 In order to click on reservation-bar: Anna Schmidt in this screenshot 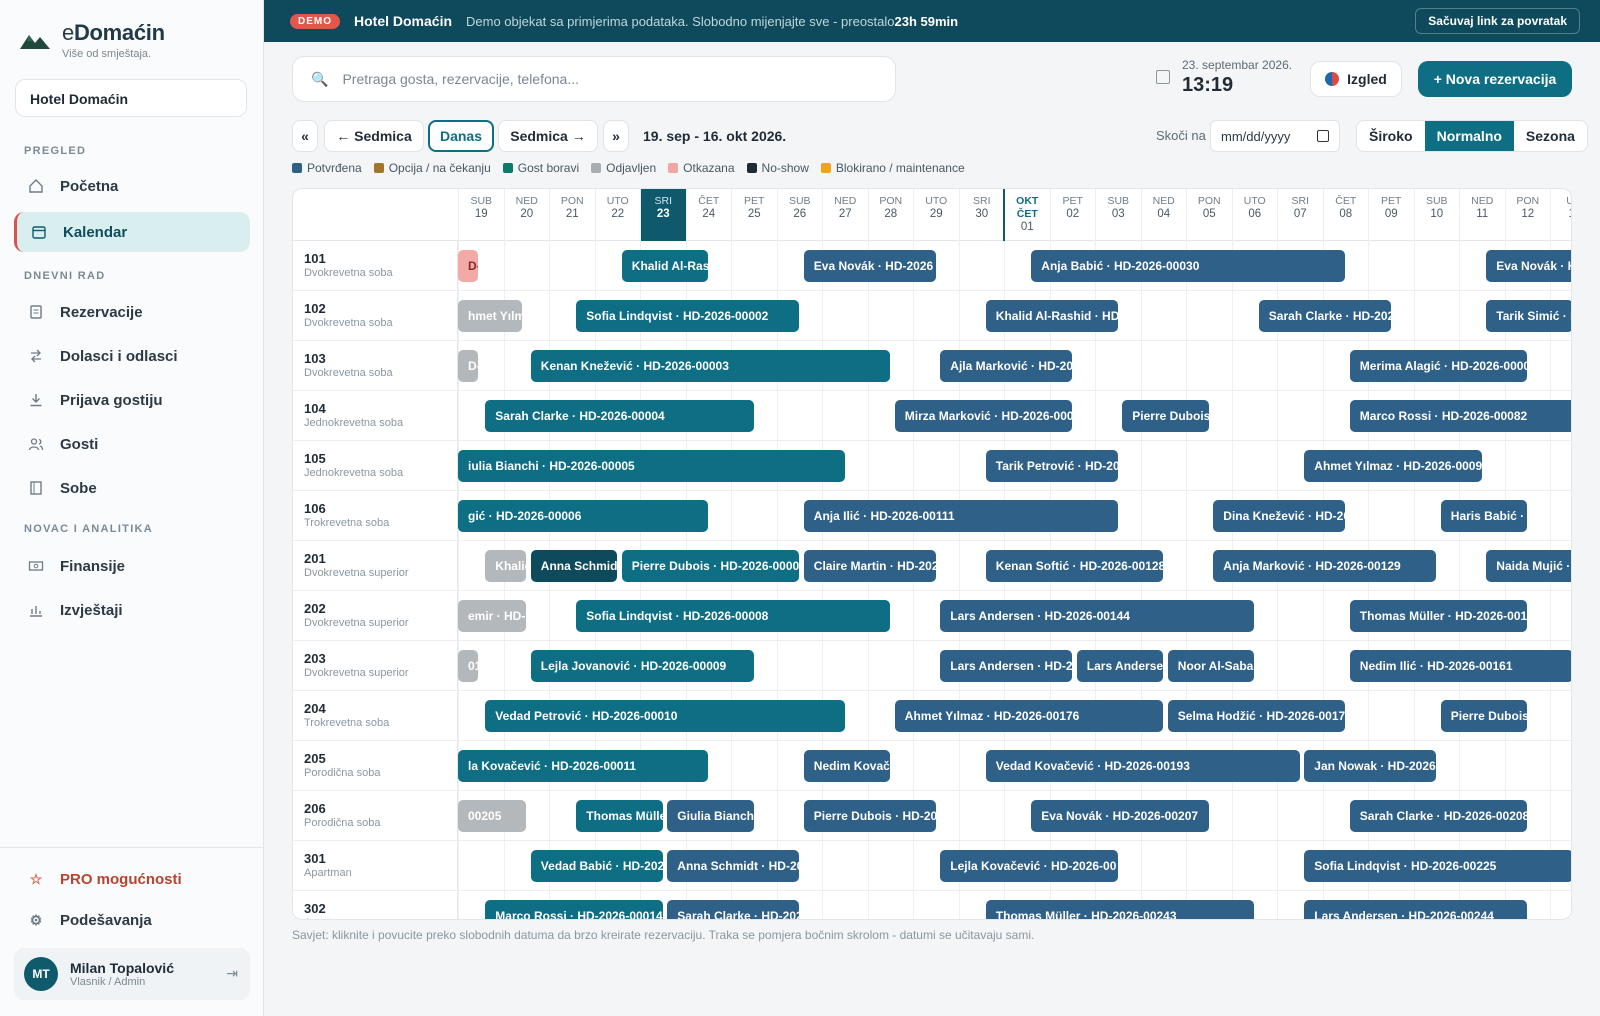, I will do `click(574, 566)`.